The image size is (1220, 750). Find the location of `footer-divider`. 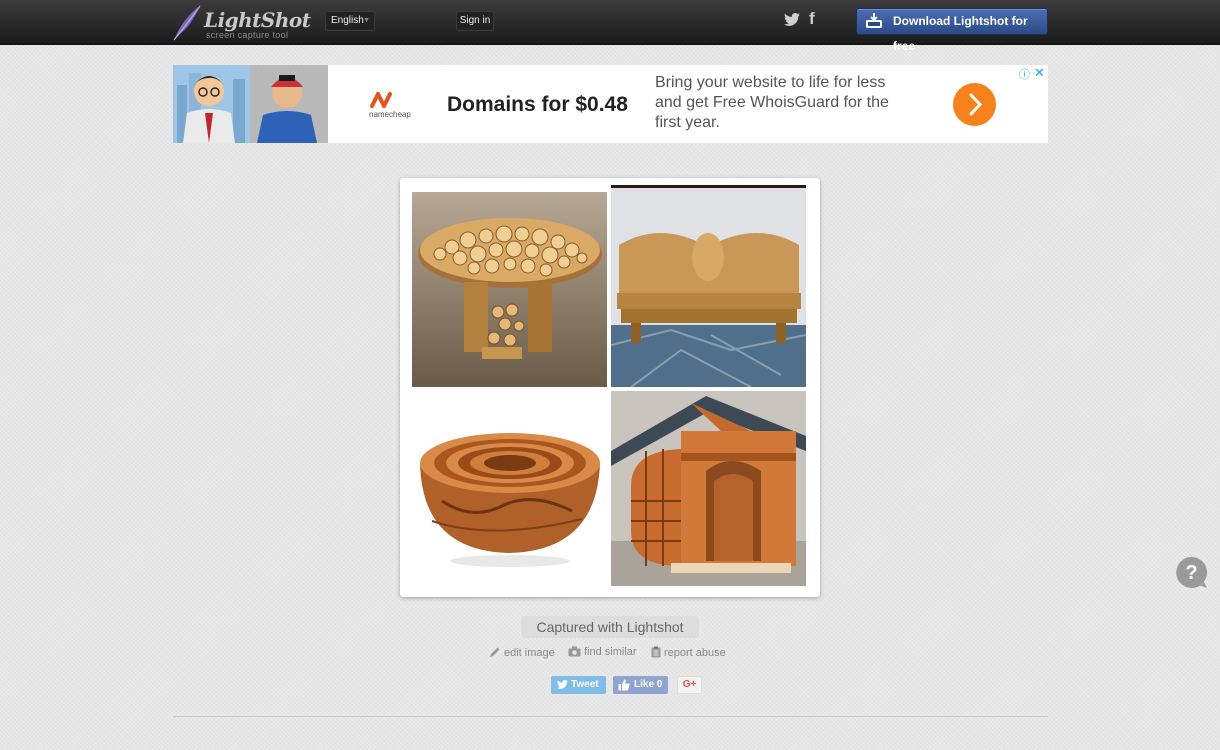

footer-divider is located at coordinates (610, 716).